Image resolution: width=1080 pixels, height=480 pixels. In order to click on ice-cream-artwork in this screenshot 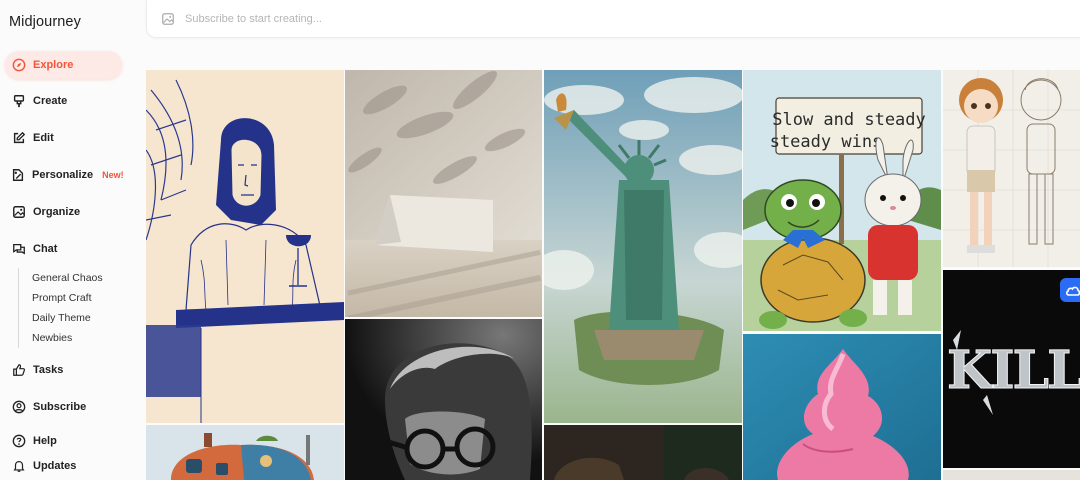, I will do `click(842, 407)`.